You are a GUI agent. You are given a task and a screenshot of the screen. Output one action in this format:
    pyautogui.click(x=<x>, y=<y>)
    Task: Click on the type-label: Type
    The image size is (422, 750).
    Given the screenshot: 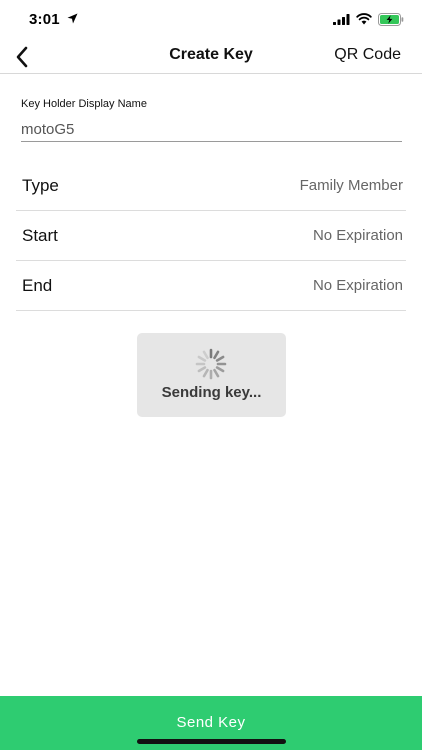 What is the action you would take?
    pyautogui.click(x=40, y=185)
    